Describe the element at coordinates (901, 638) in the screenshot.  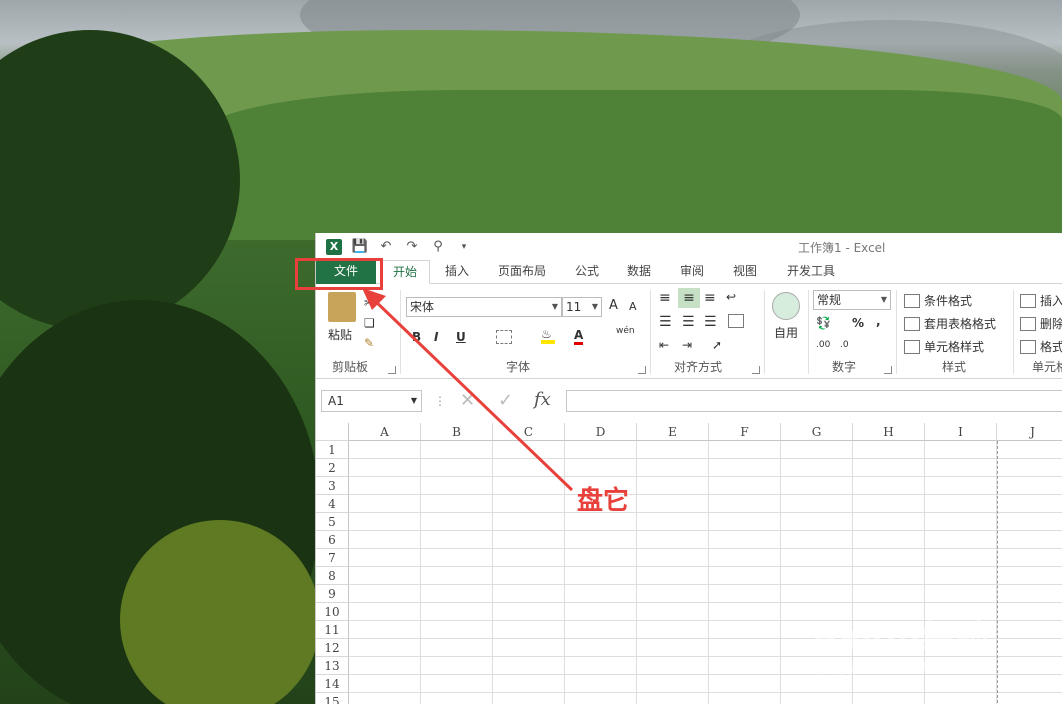
I see `baidu-watermark: Baidu经验` at that location.